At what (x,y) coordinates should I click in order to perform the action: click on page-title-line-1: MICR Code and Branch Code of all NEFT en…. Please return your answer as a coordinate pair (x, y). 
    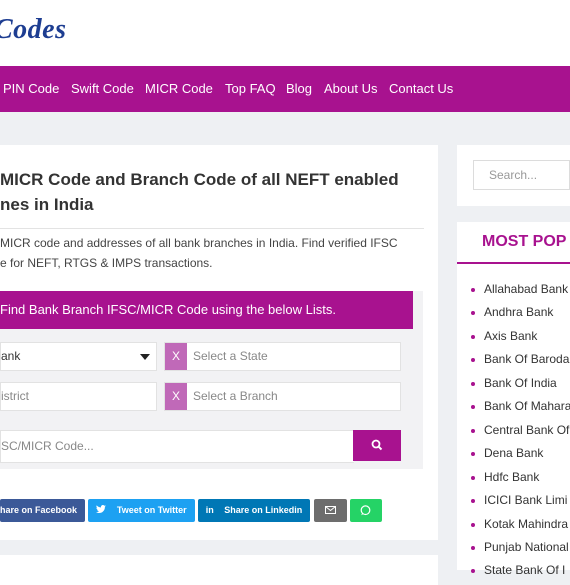
    Looking at the image, I should click on (199, 179).